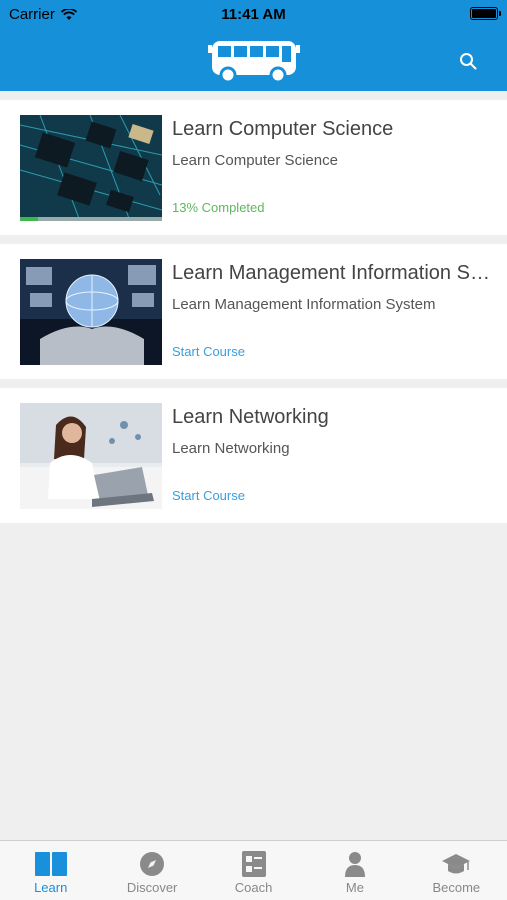 Image resolution: width=507 pixels, height=900 pixels. I want to click on bus-icon, so click(254, 62).